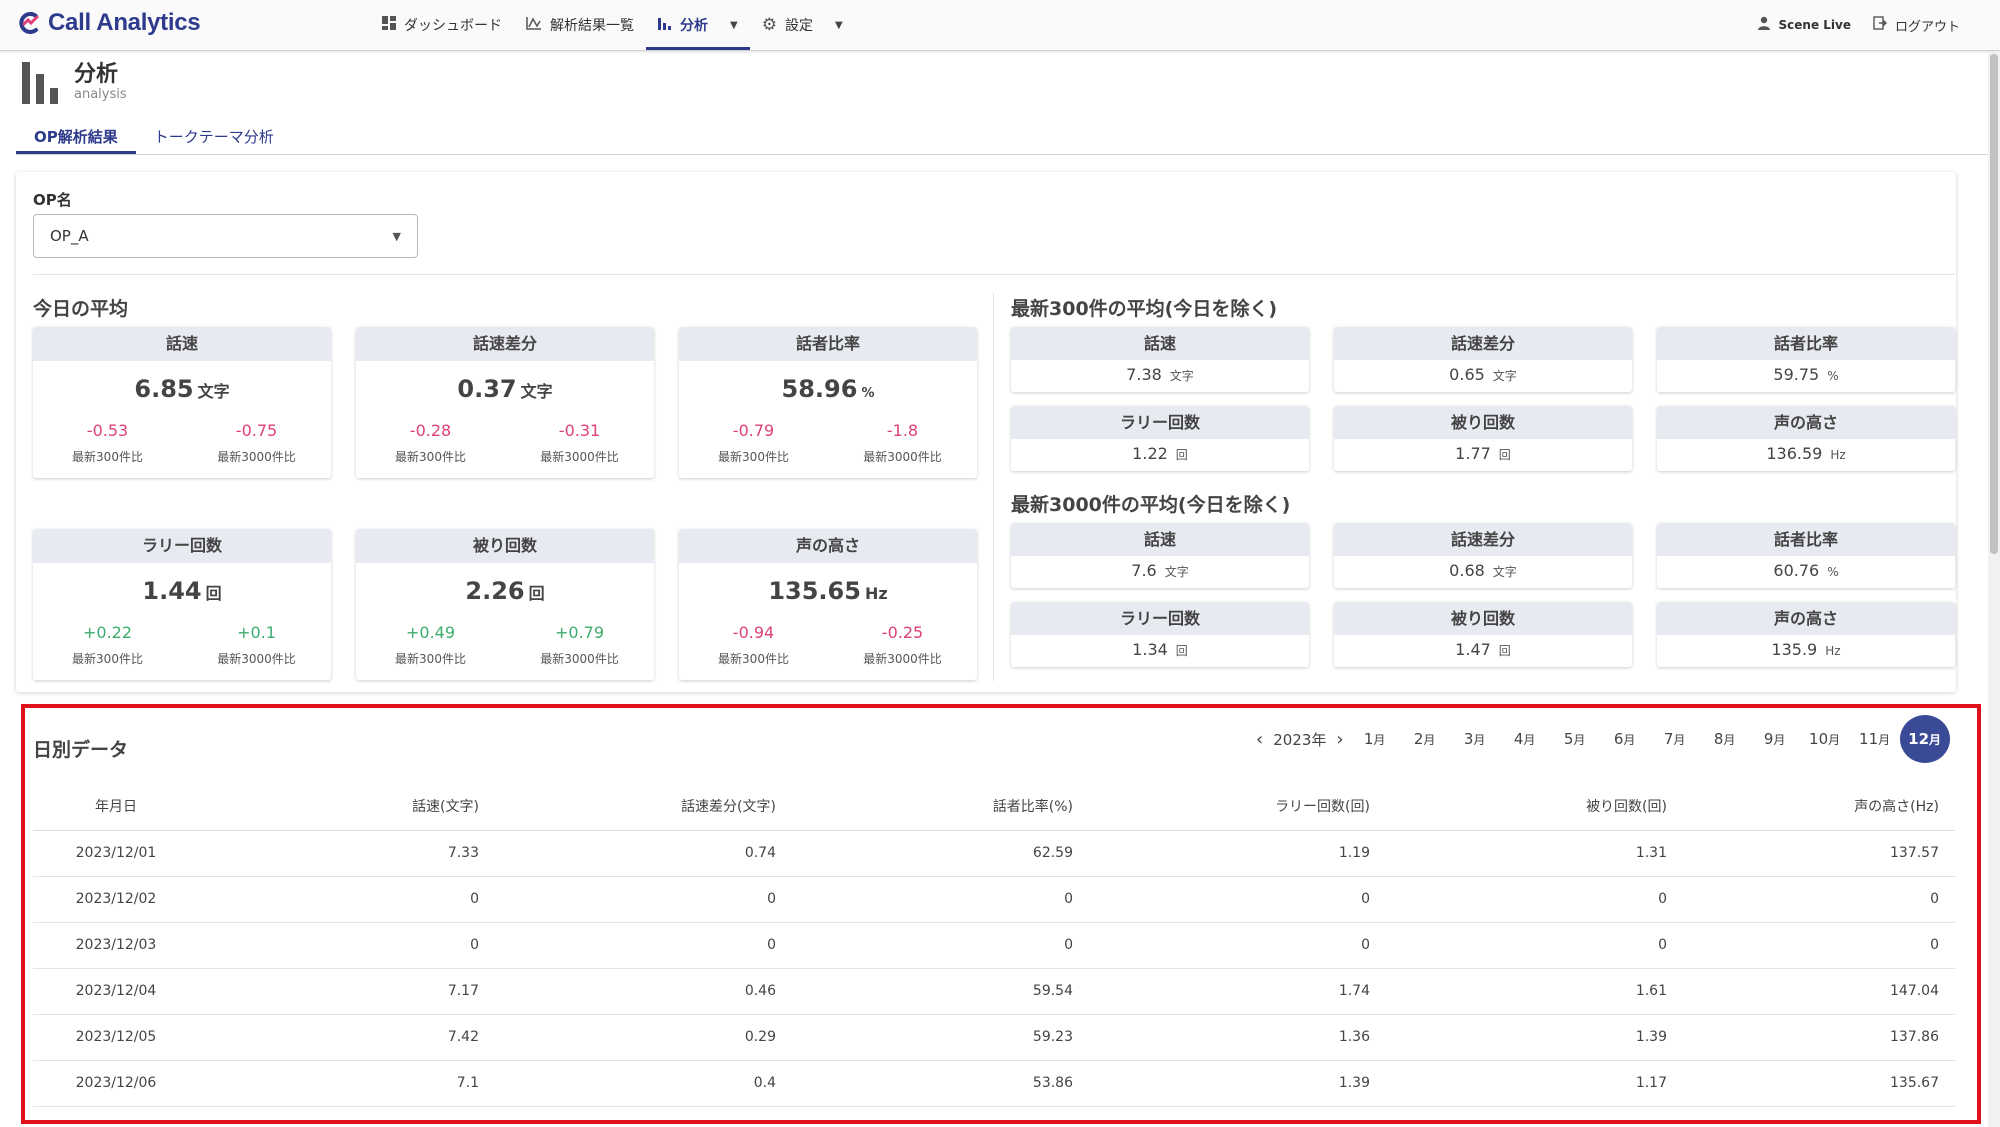 The image size is (2000, 1127). Describe the element at coordinates (1003, 154) in the screenshot. I see `tab-divider` at that location.